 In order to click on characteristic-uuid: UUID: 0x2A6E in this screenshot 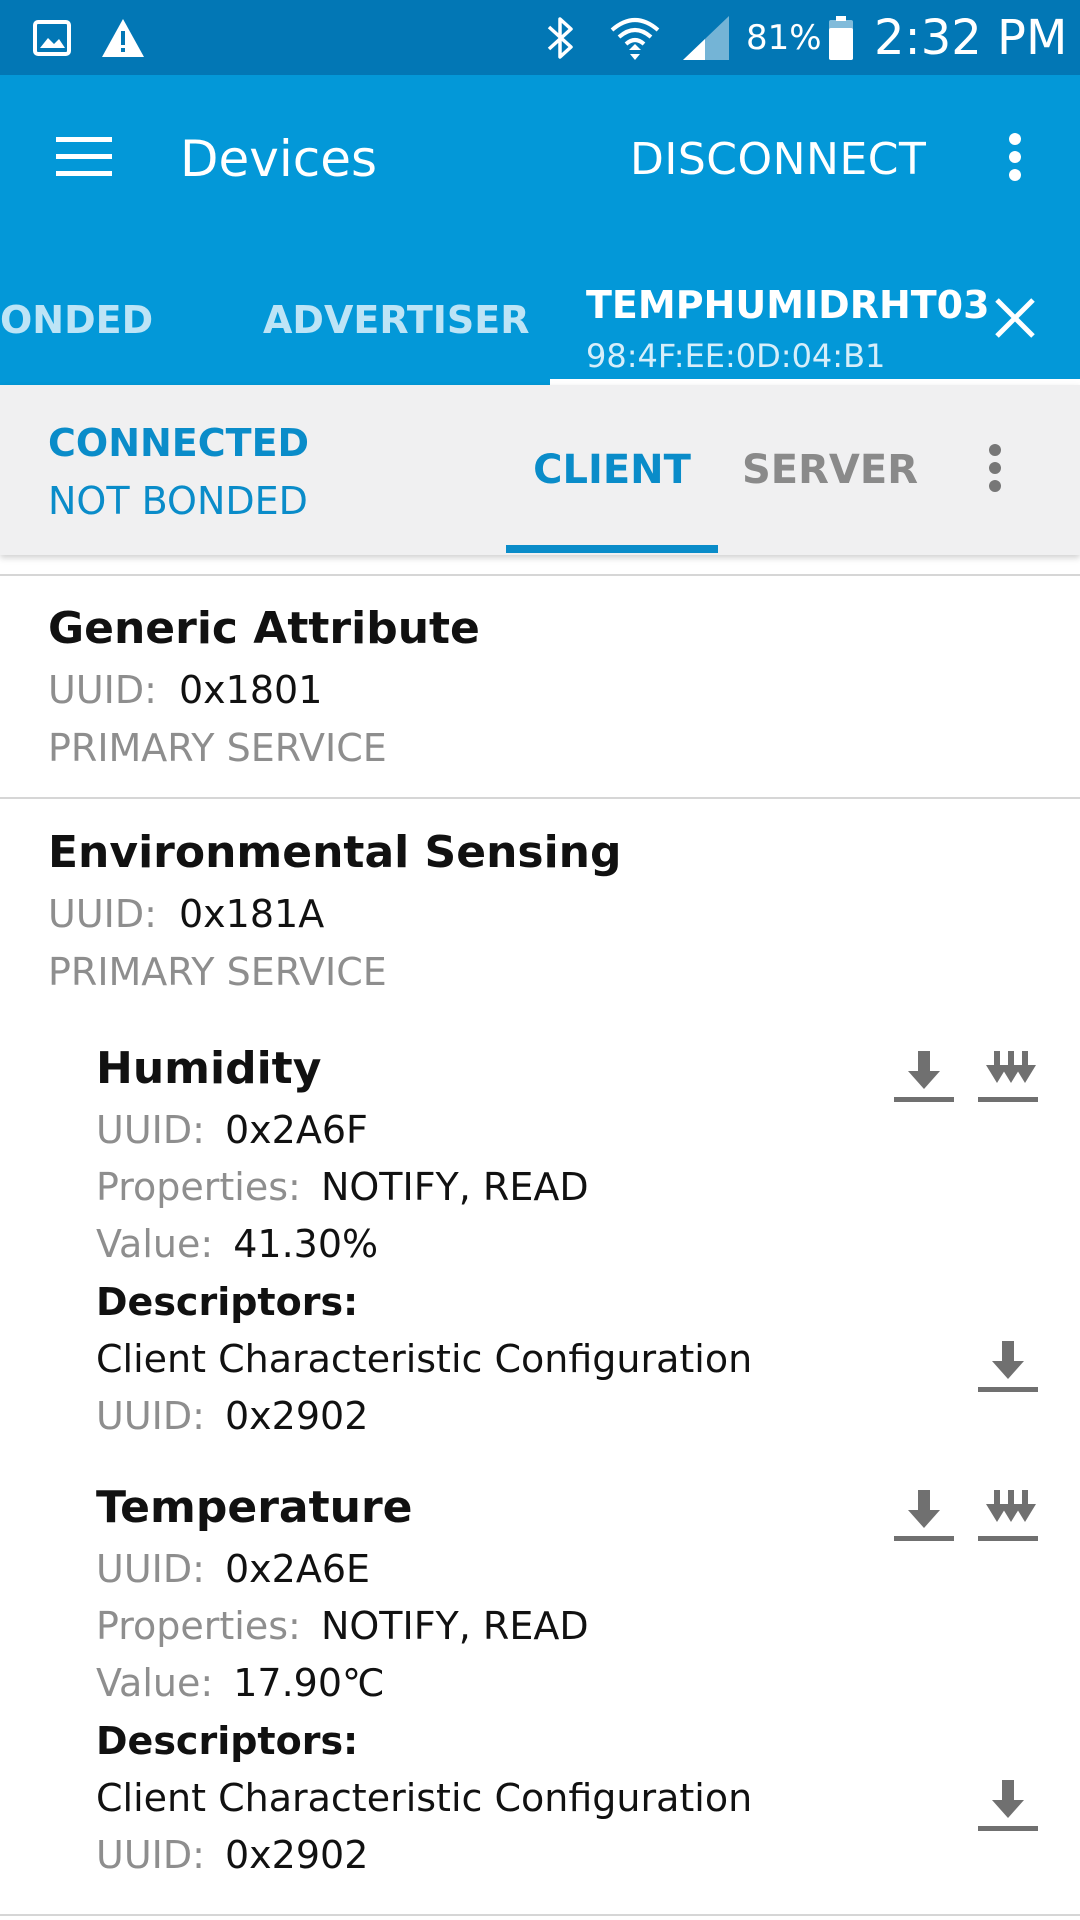, I will do `click(233, 1569)`.